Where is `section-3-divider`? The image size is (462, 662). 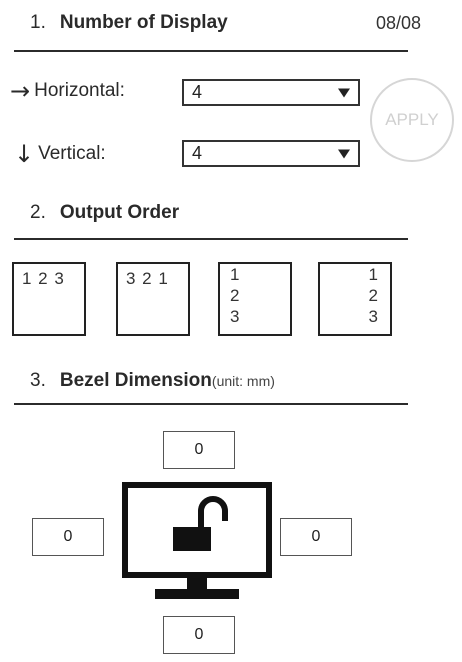 section-3-divider is located at coordinates (211, 404).